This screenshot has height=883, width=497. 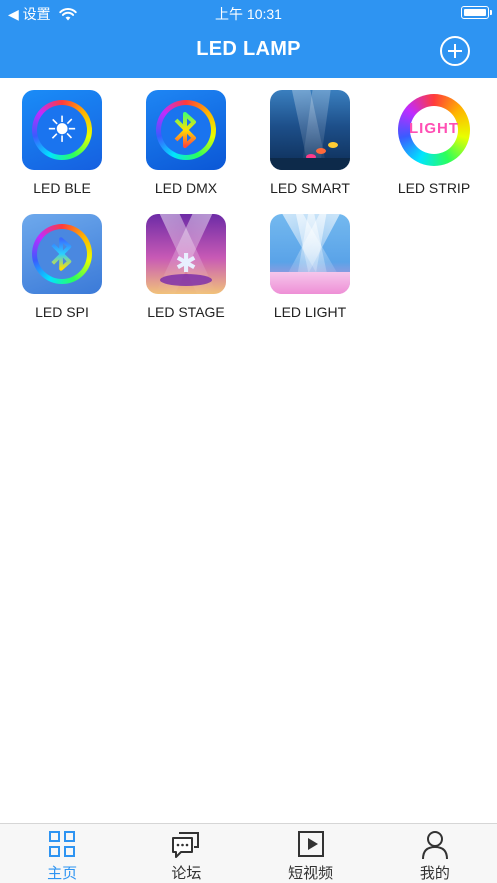 What do you see at coordinates (310, 130) in the screenshot?
I see `led-smart-app-icon` at bounding box center [310, 130].